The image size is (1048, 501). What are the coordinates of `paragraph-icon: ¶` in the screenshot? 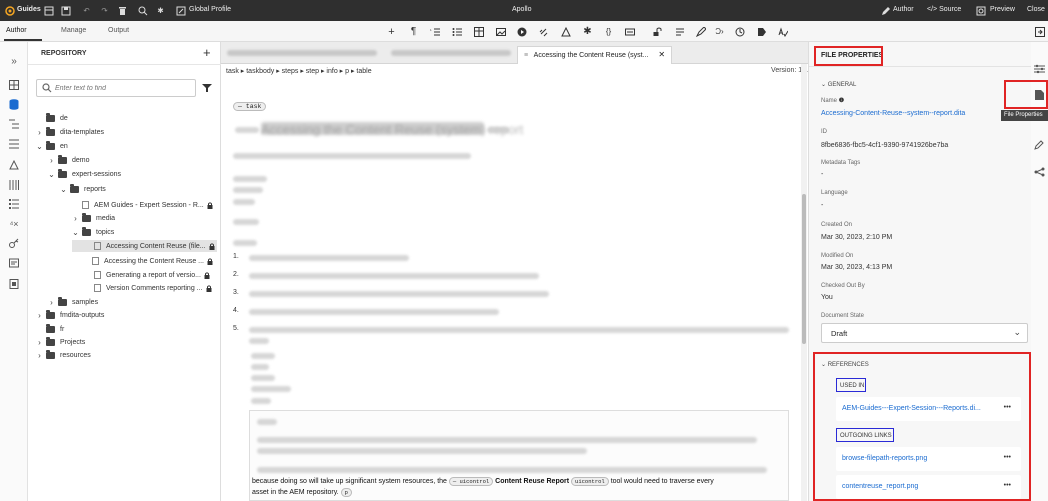 It's located at (413, 31).